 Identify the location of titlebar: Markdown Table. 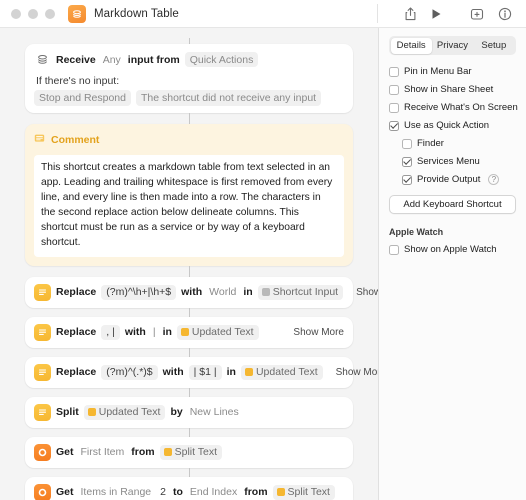
(263, 14).